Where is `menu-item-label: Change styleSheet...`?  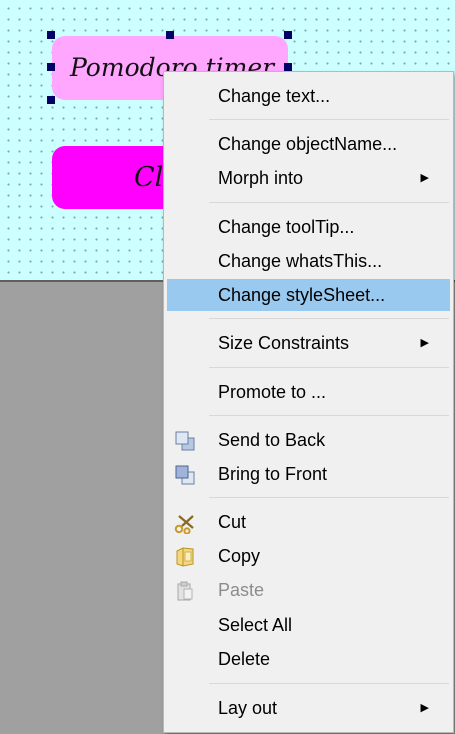
menu-item-label: Change styleSheet... is located at coordinates (302, 295).